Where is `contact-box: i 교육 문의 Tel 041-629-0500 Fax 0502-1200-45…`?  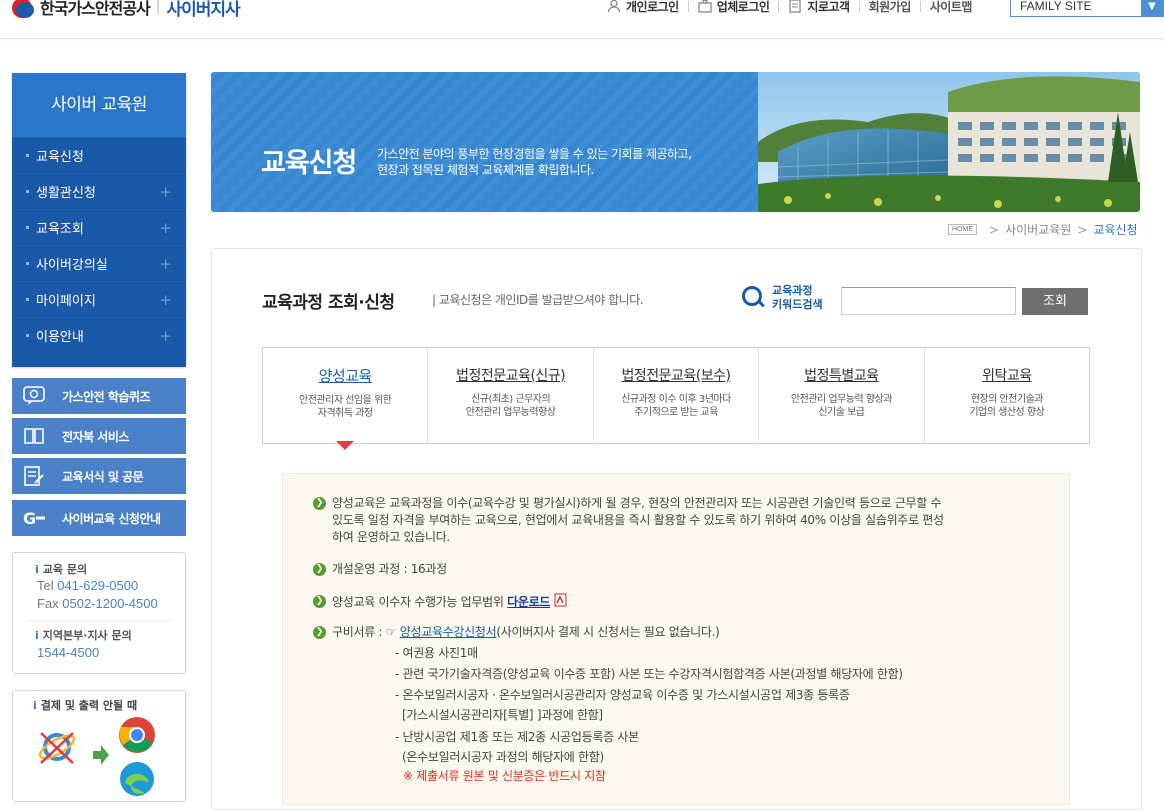
contact-box: i 교육 문의 Tel 041-629-0500 Fax 0502-1200-45… is located at coordinates (99, 613).